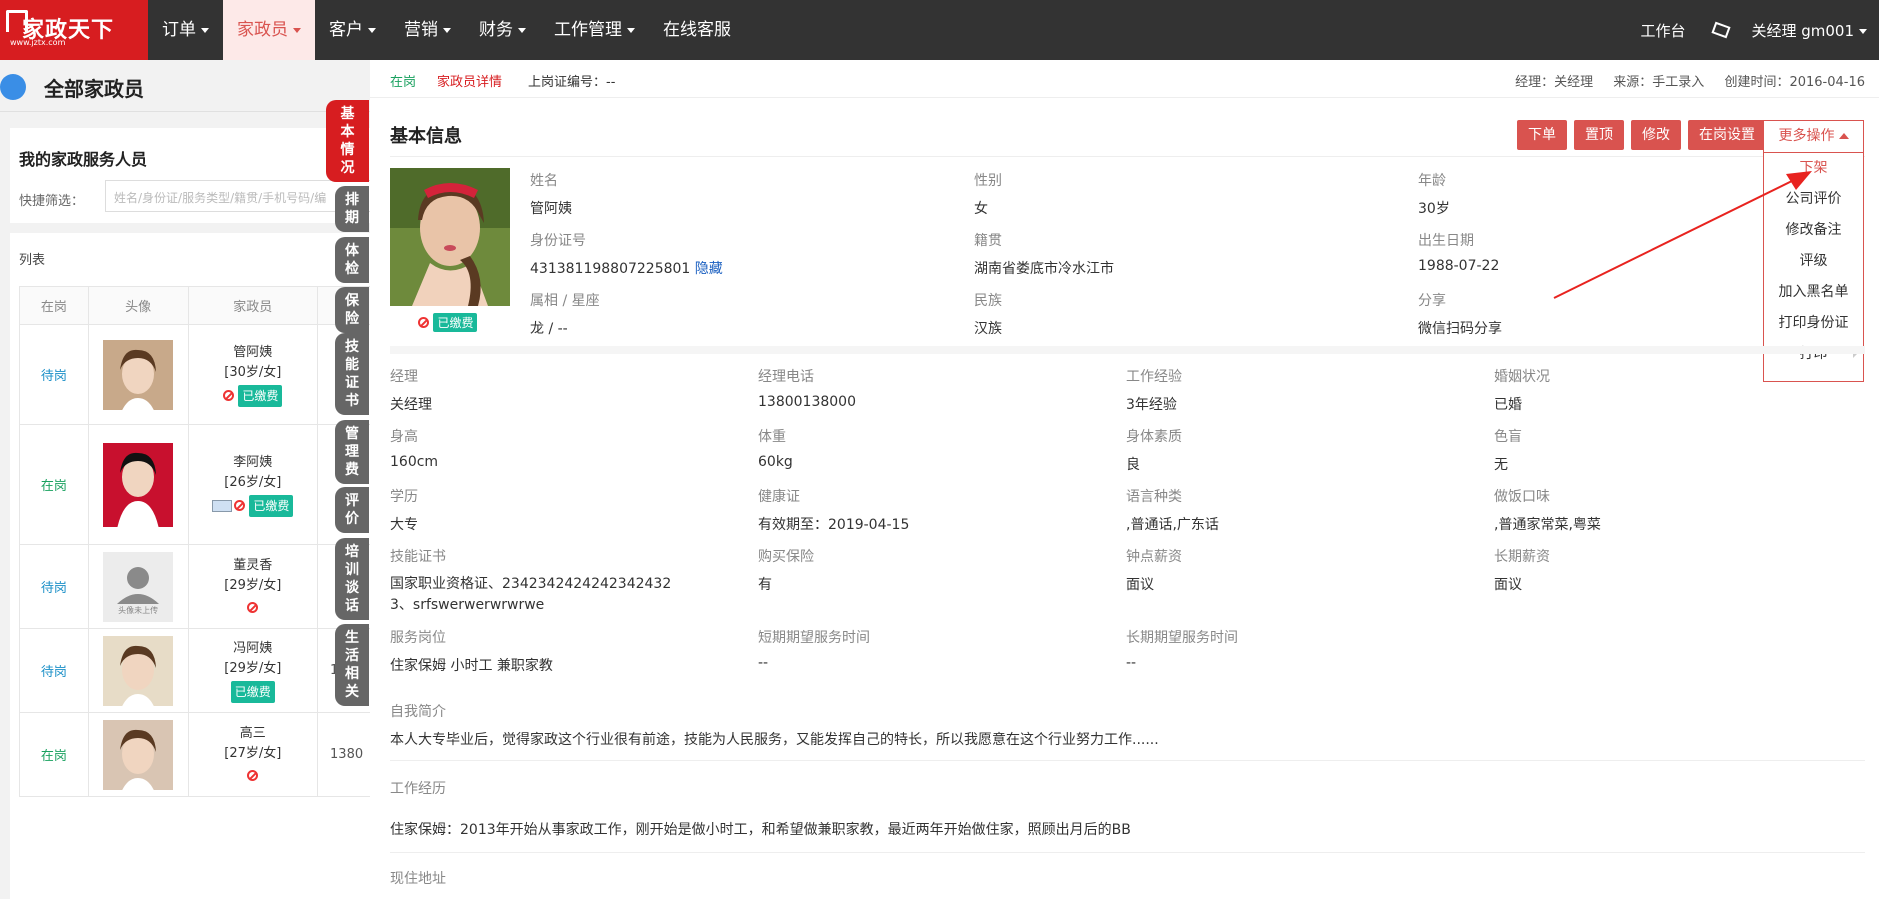 The image size is (1879, 899). Describe the element at coordinates (252, 691) in the screenshot. I see `paid-badge: 已缴费` at that location.